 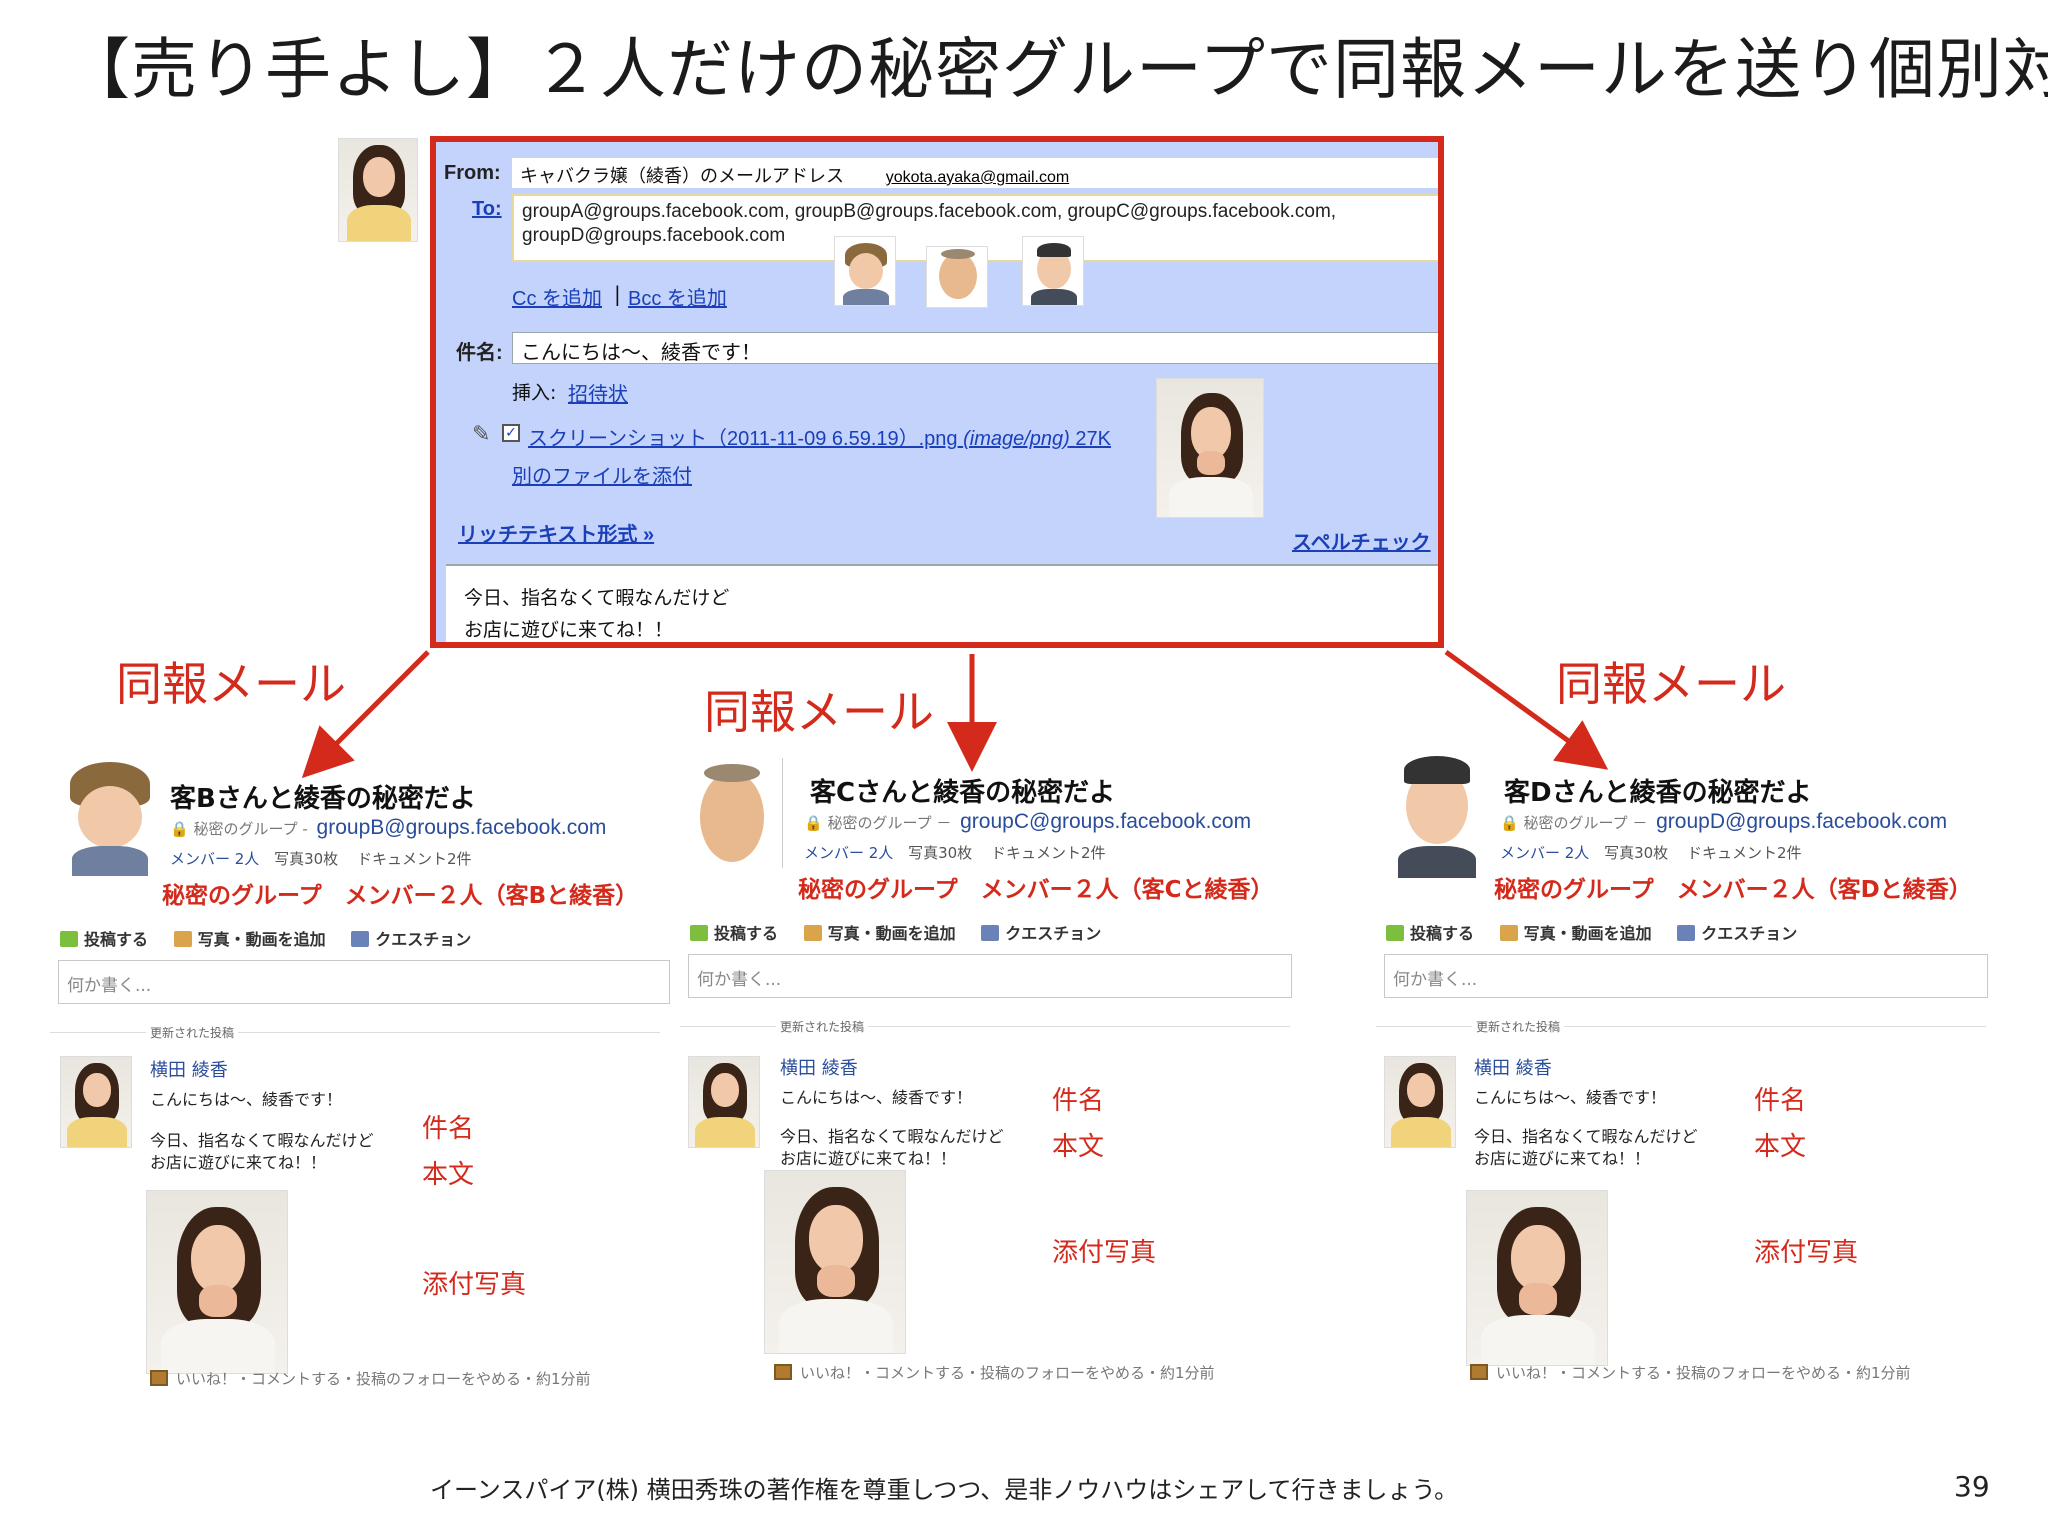 I want to click on broadcast-label-d: 同報メール, so click(x=1671, y=684).